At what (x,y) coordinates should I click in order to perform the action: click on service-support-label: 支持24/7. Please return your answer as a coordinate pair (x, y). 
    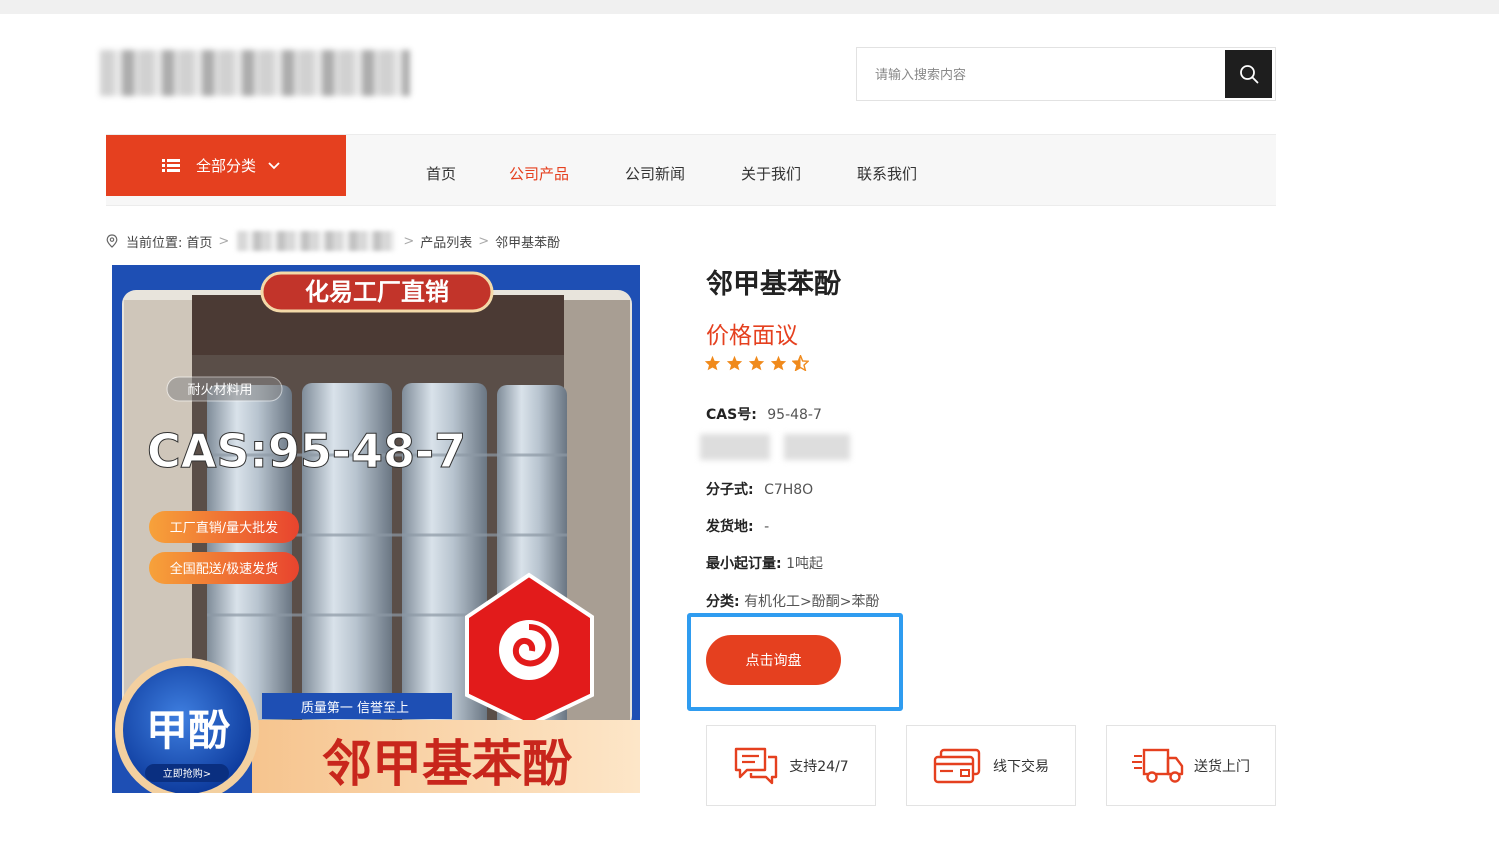
    Looking at the image, I should click on (819, 766).